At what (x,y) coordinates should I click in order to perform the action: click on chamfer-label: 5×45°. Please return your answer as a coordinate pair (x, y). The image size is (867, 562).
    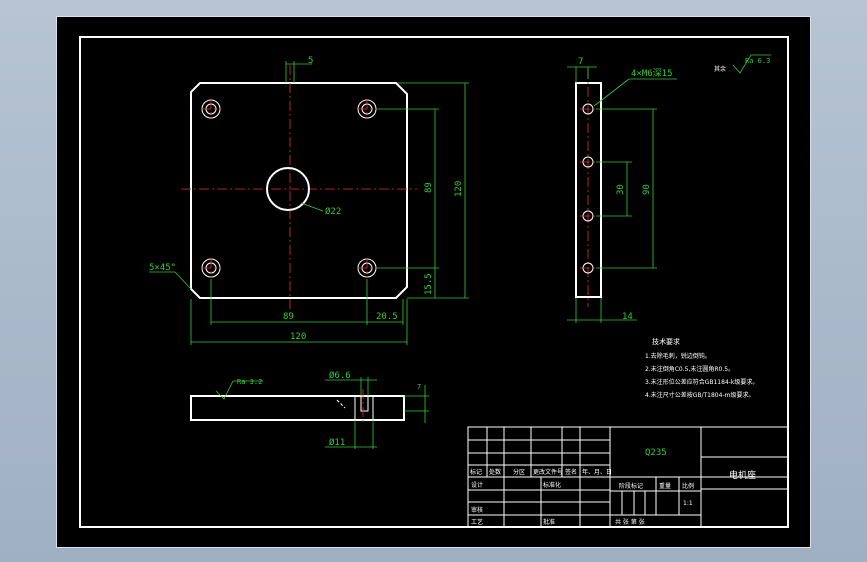
    Looking at the image, I should click on (162, 268).